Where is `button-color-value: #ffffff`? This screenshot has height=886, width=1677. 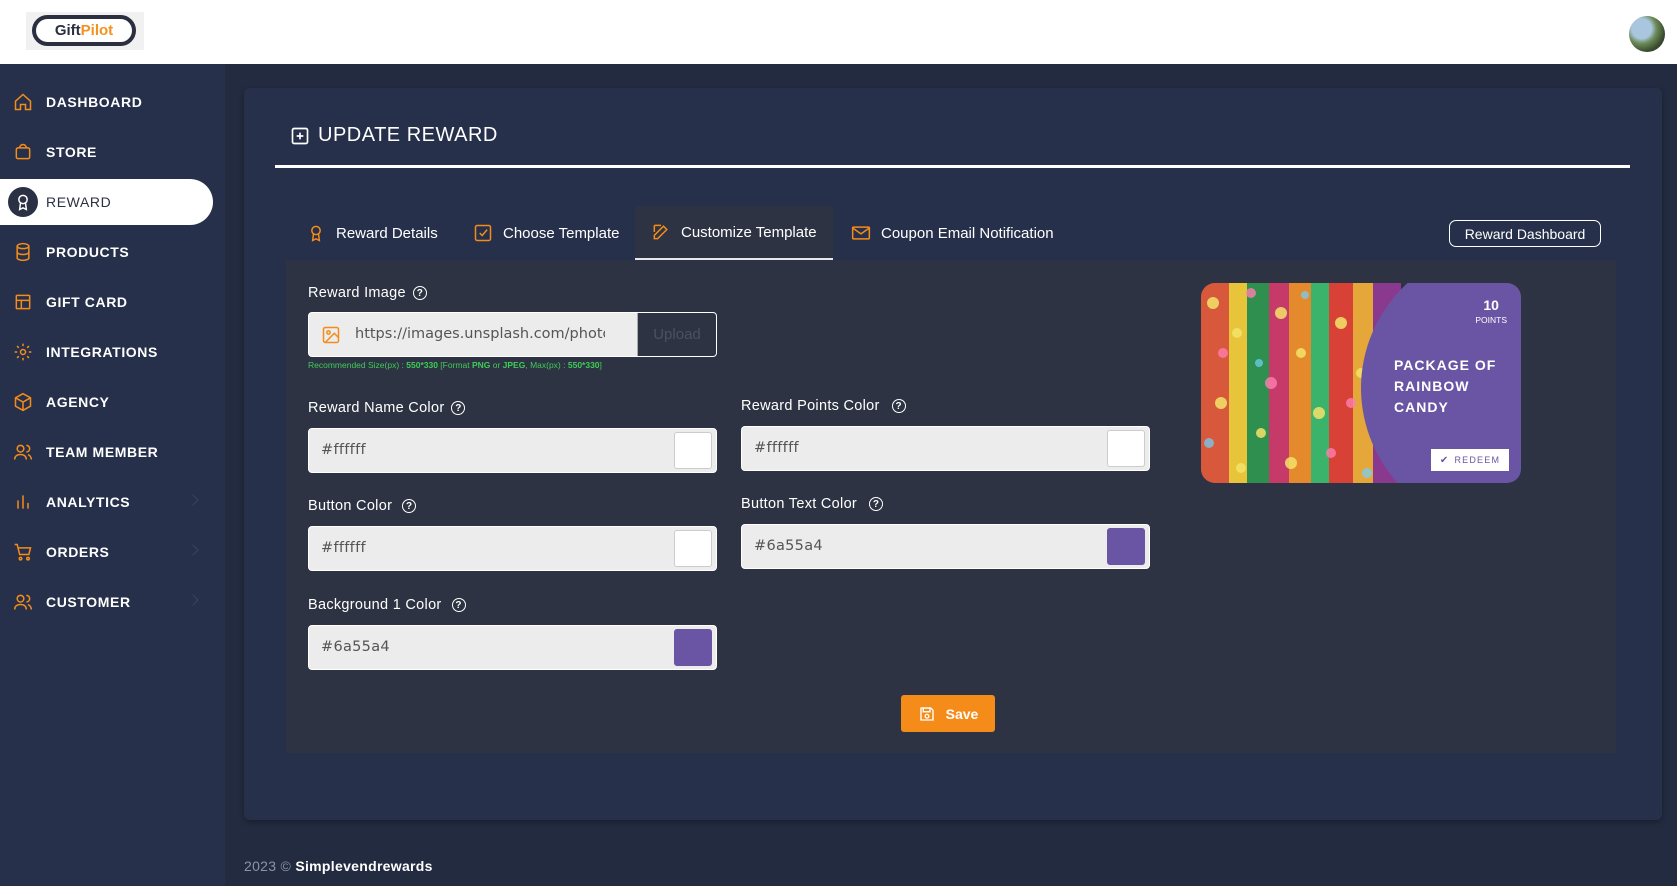
button-color-value: #ffffff is located at coordinates (343, 548).